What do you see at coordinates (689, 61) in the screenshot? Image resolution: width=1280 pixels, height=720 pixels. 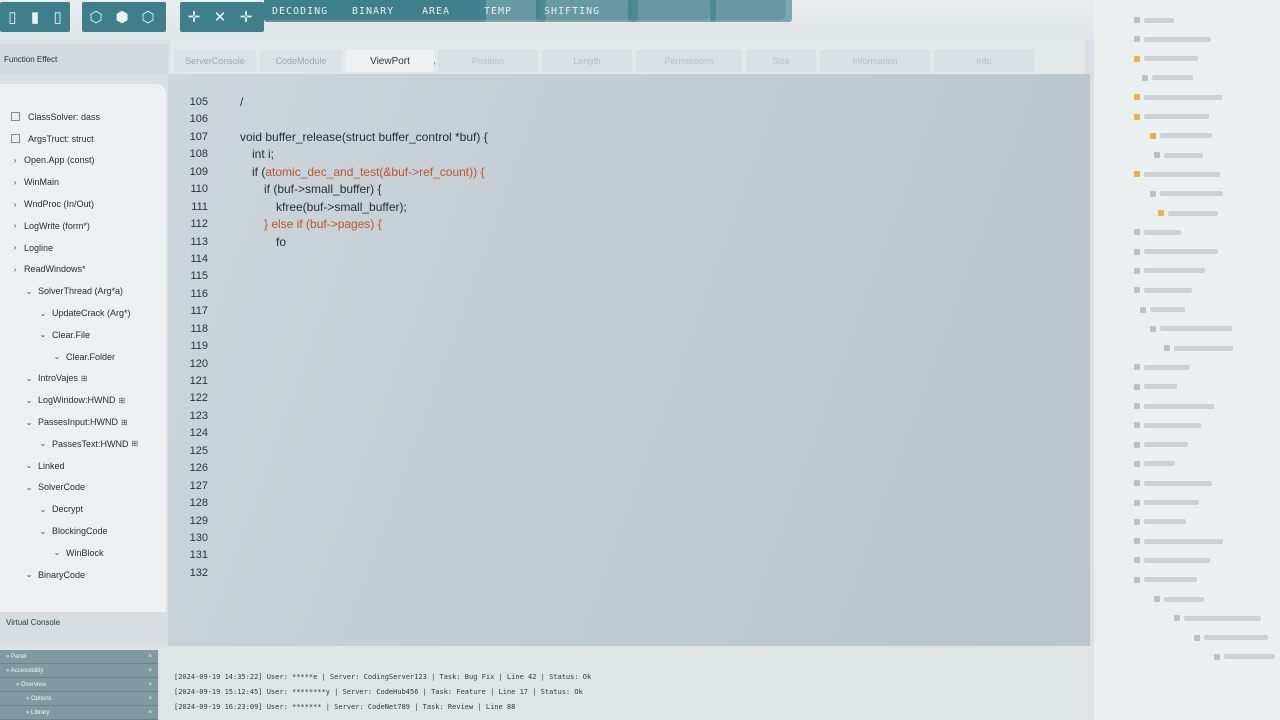 I see `tab-permissions: Permissions` at bounding box center [689, 61].